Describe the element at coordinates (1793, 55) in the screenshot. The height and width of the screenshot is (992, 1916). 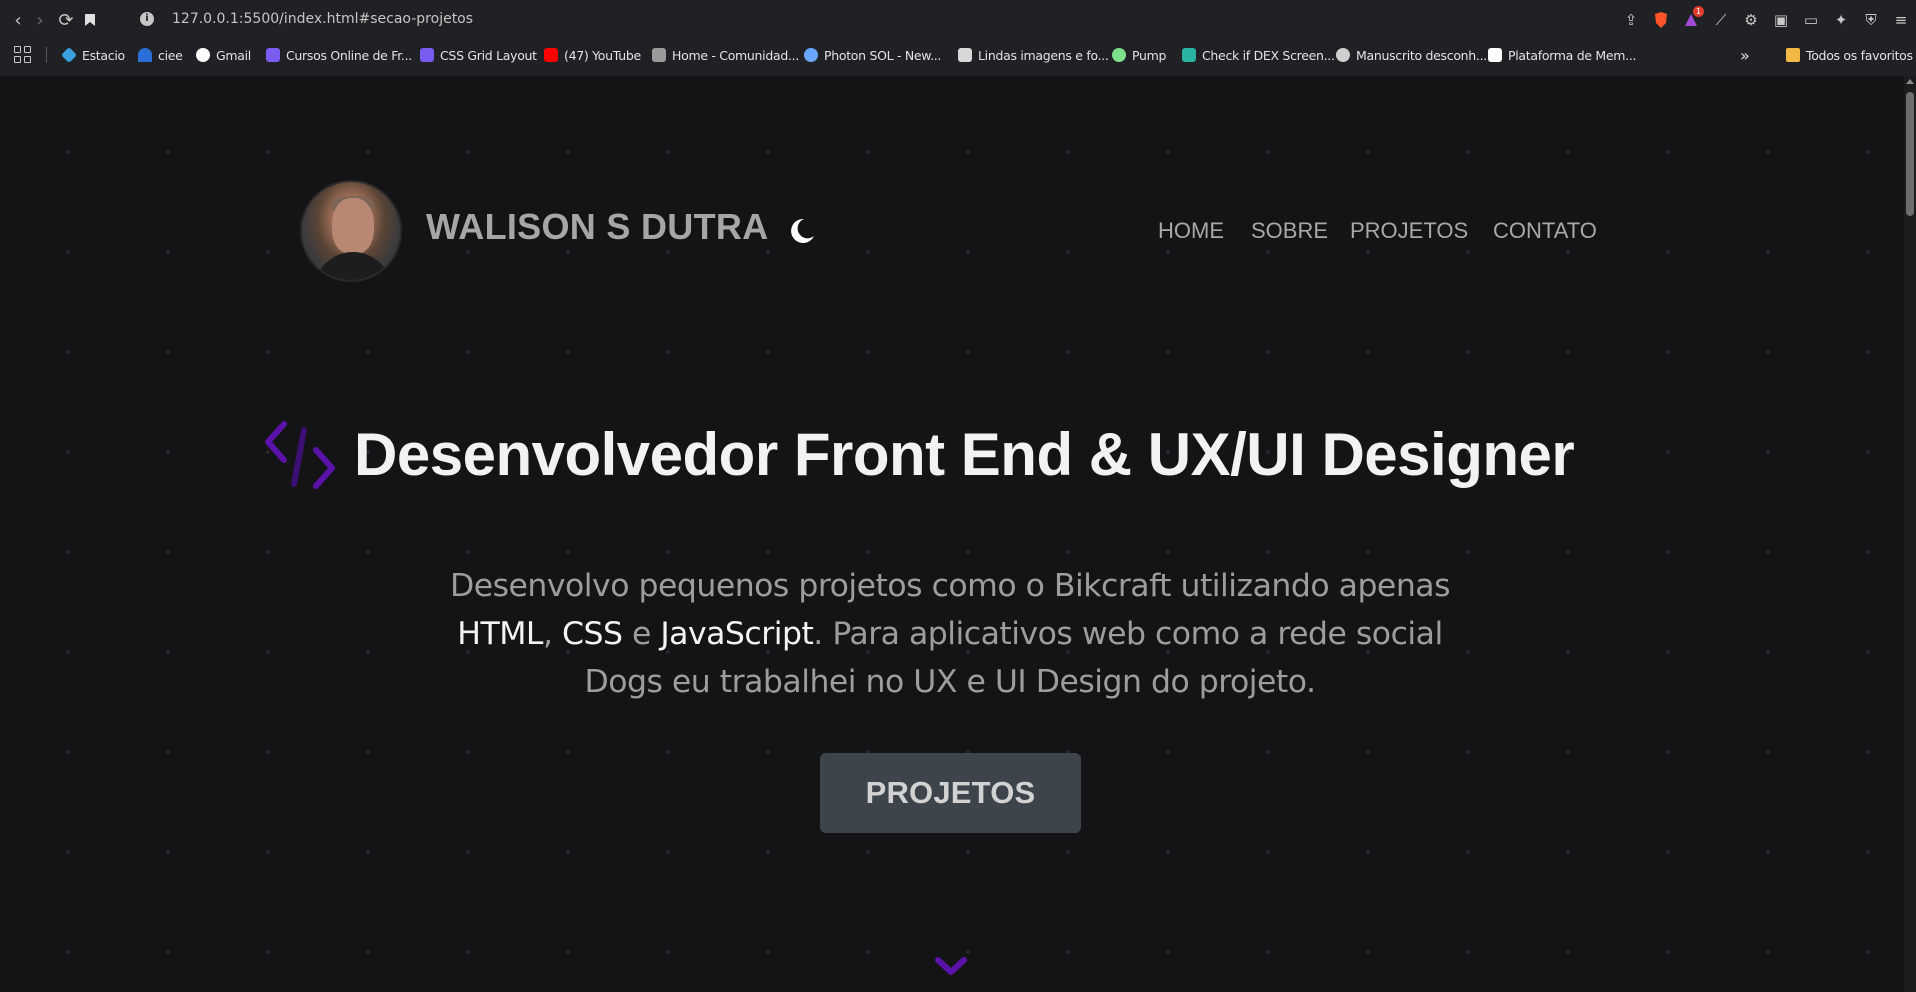
I see `folder-icon` at that location.